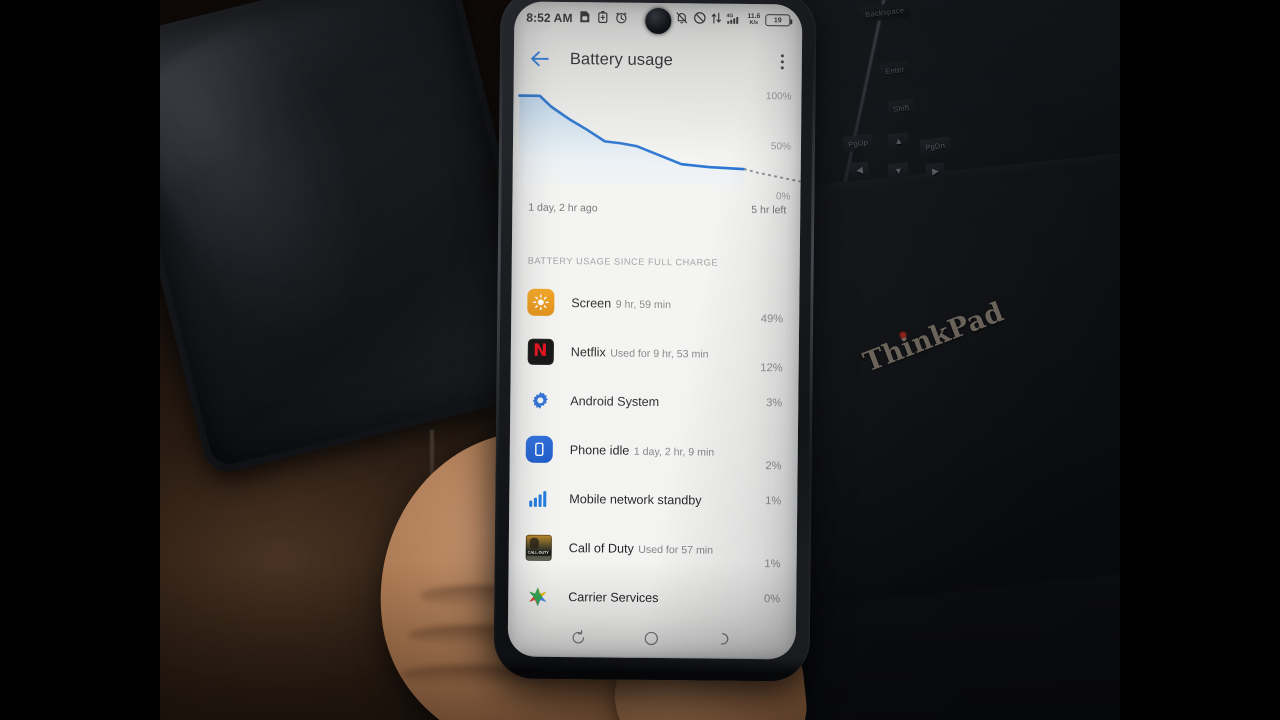 This screenshot has height=720, width=1280. I want to click on phone-bottom-shadow, so click(651, 668).